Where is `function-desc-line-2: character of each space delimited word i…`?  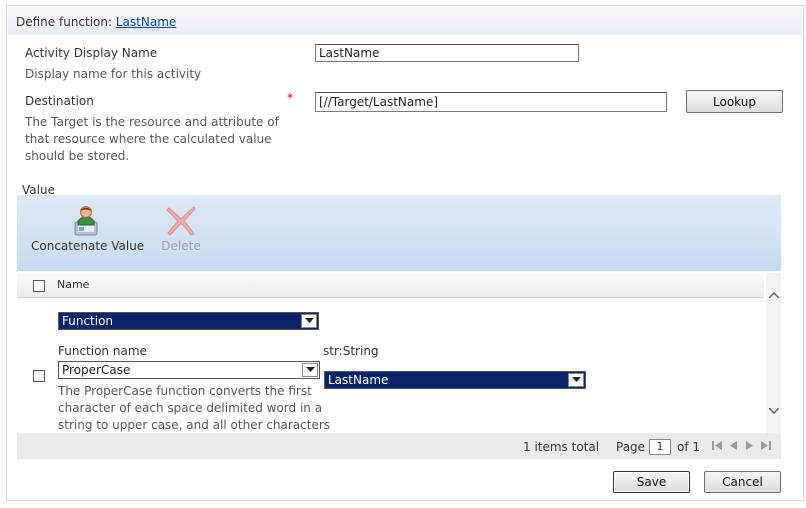
function-desc-line-2: character of each space delimited word i… is located at coordinates (190, 408).